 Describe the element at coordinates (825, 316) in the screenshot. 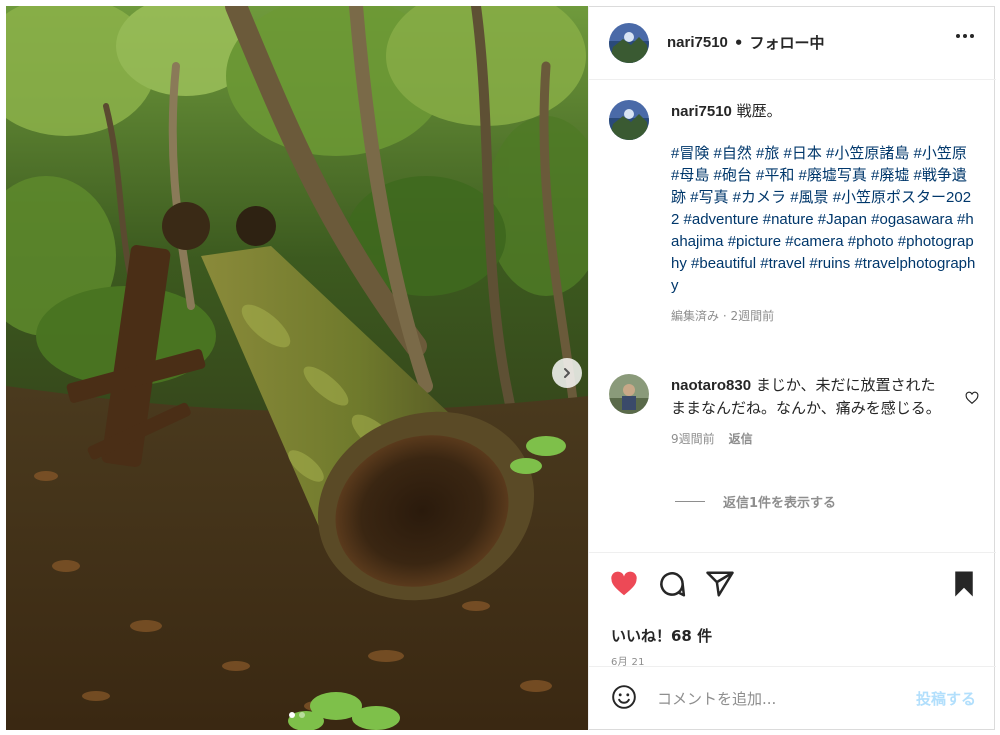

I see `caption-meta: 編集済み · 2週間前` at that location.